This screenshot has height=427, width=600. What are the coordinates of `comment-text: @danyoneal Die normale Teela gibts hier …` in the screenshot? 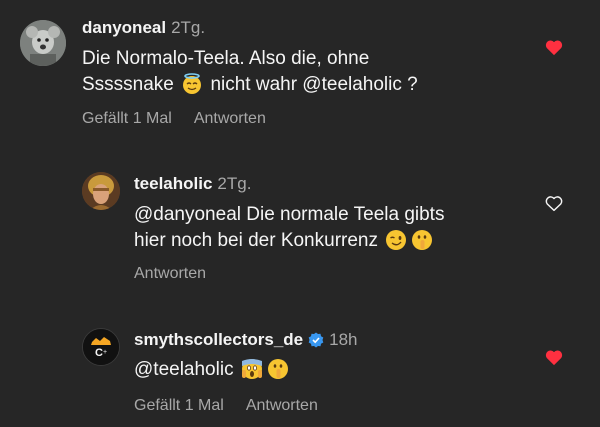 It's located at (289, 230).